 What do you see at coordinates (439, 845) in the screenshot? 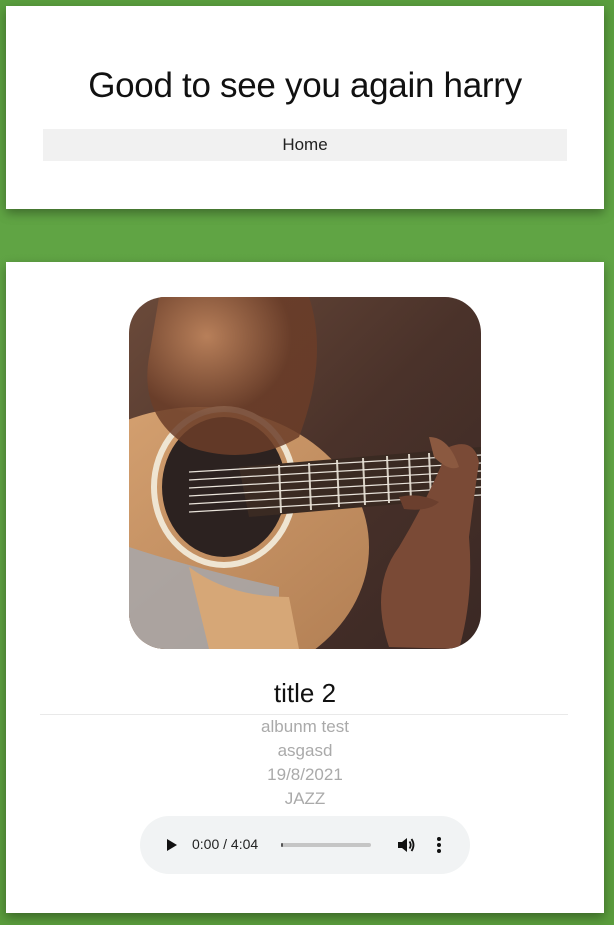
I see `more-vertical-icon` at bounding box center [439, 845].